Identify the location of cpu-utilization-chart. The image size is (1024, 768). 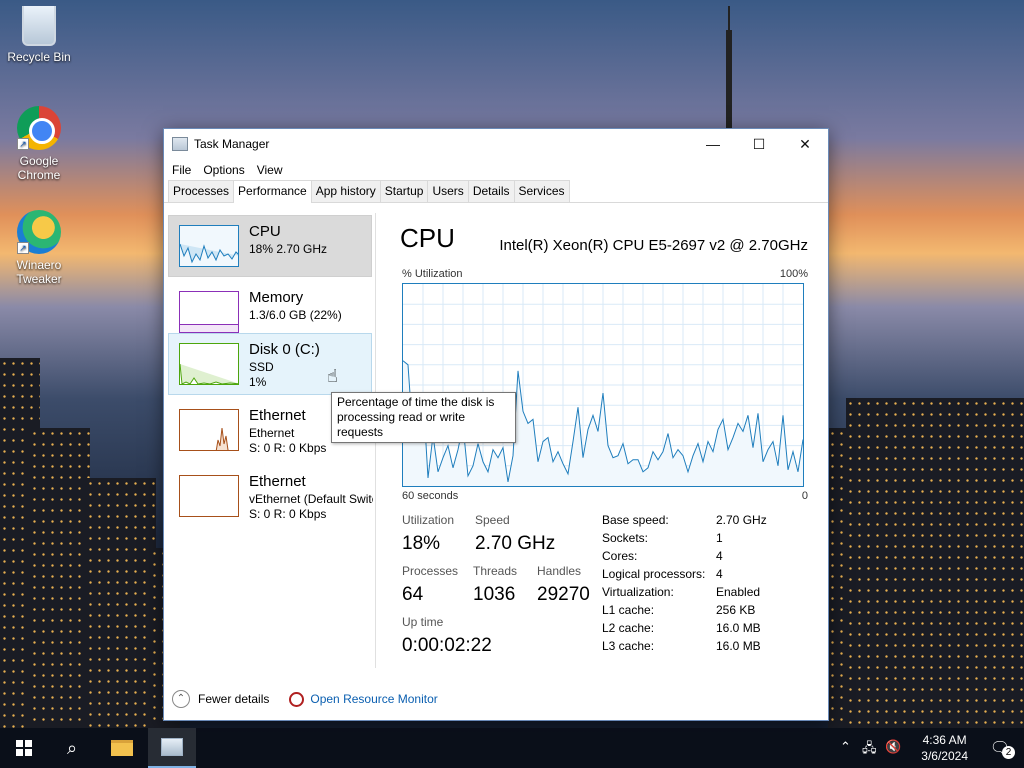
(603, 385).